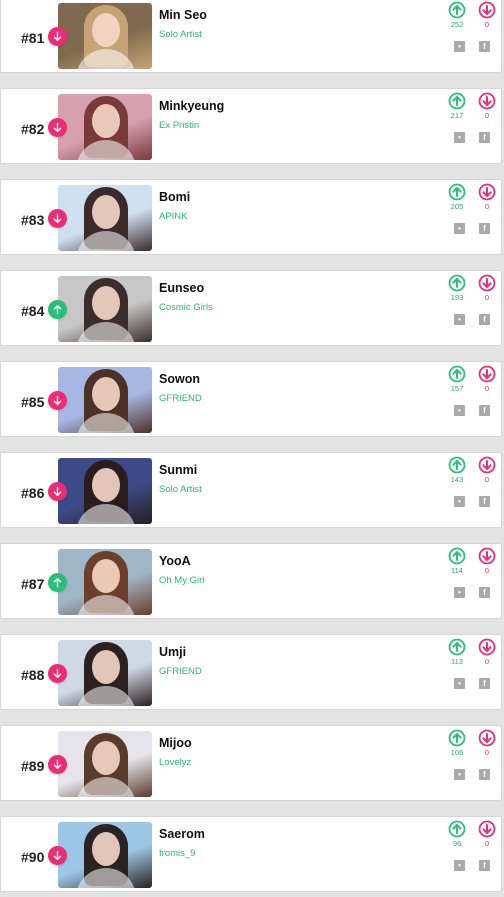 The width and height of the screenshot is (504, 897). I want to click on idol-group: Oh My Girl, so click(181, 580).